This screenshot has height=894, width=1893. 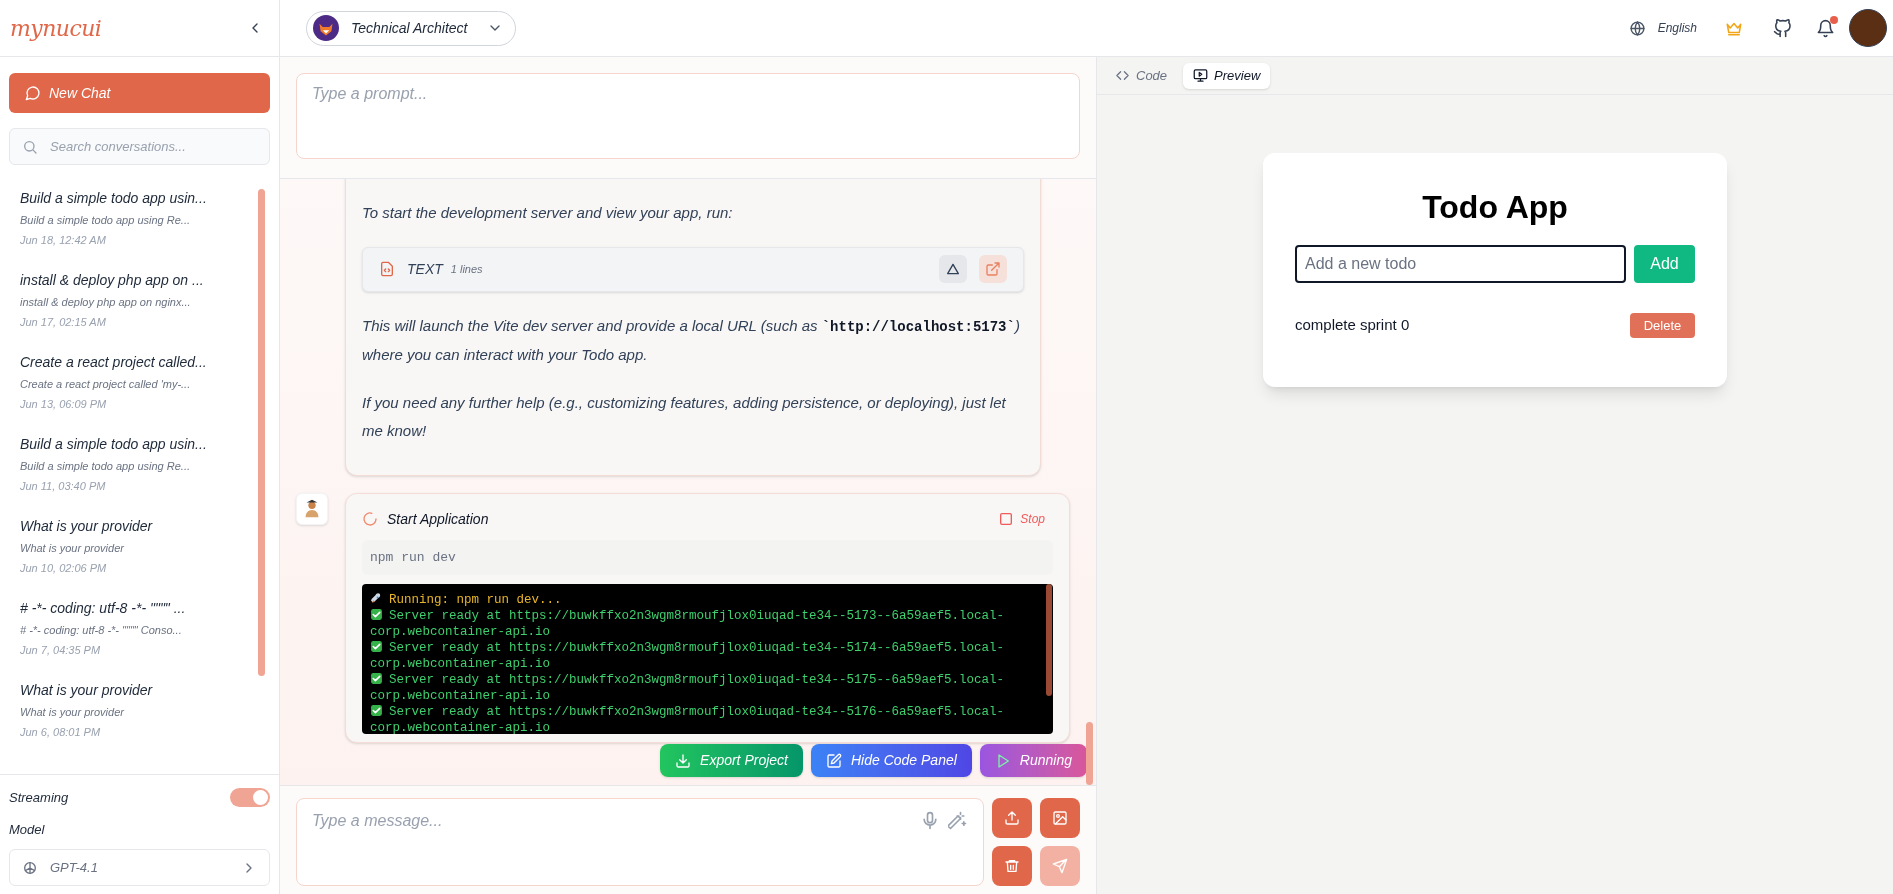 What do you see at coordinates (63, 486) in the screenshot?
I see `conversation-date: Jun 11, 03:40 PM` at bounding box center [63, 486].